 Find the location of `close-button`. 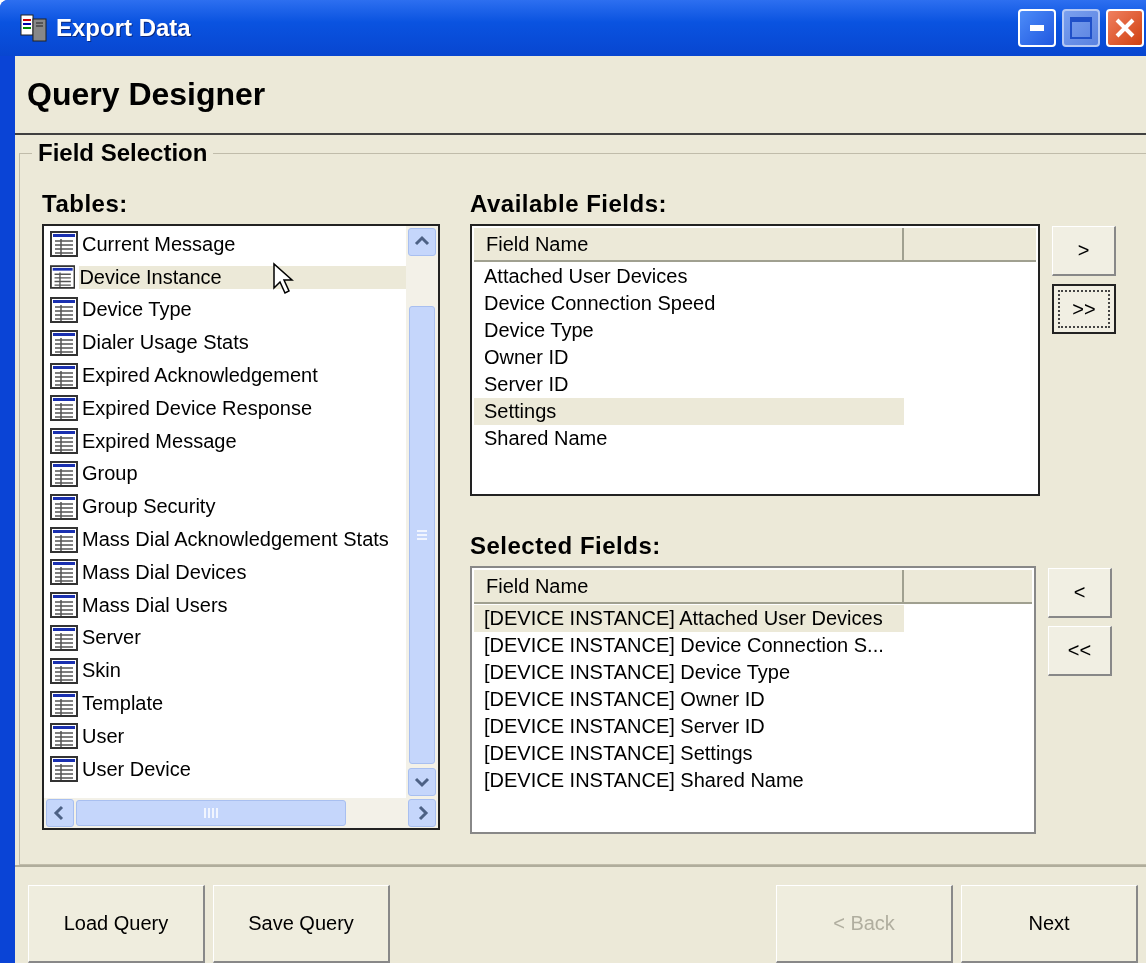

close-button is located at coordinates (1125, 28).